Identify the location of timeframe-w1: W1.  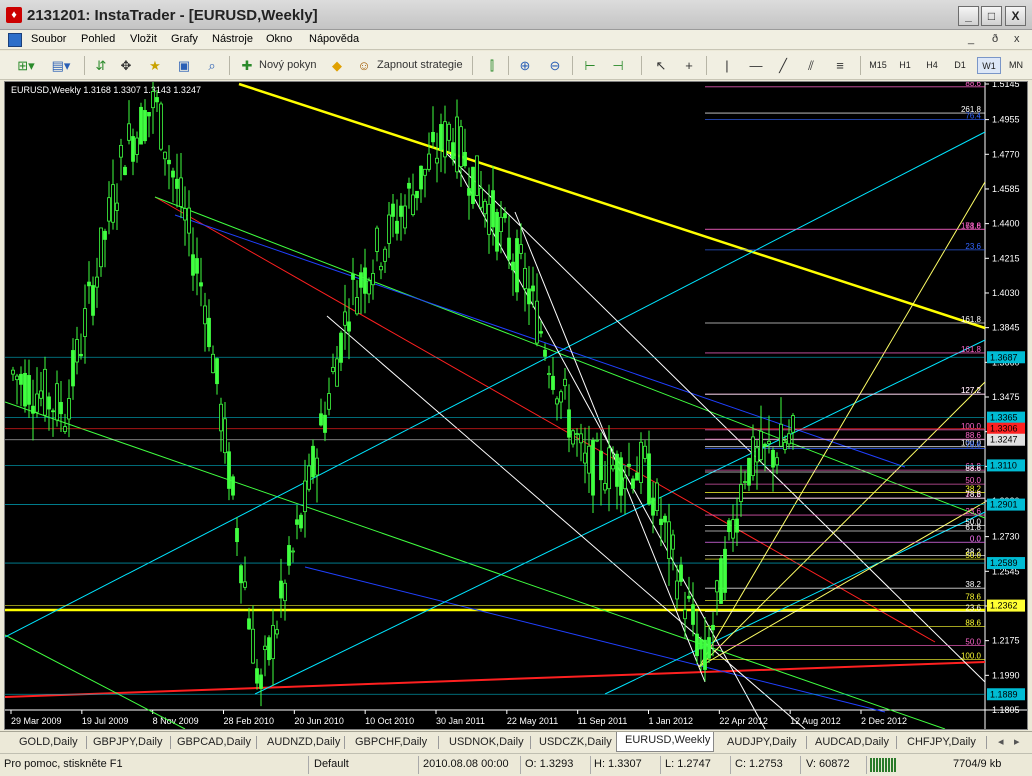
(989, 65).